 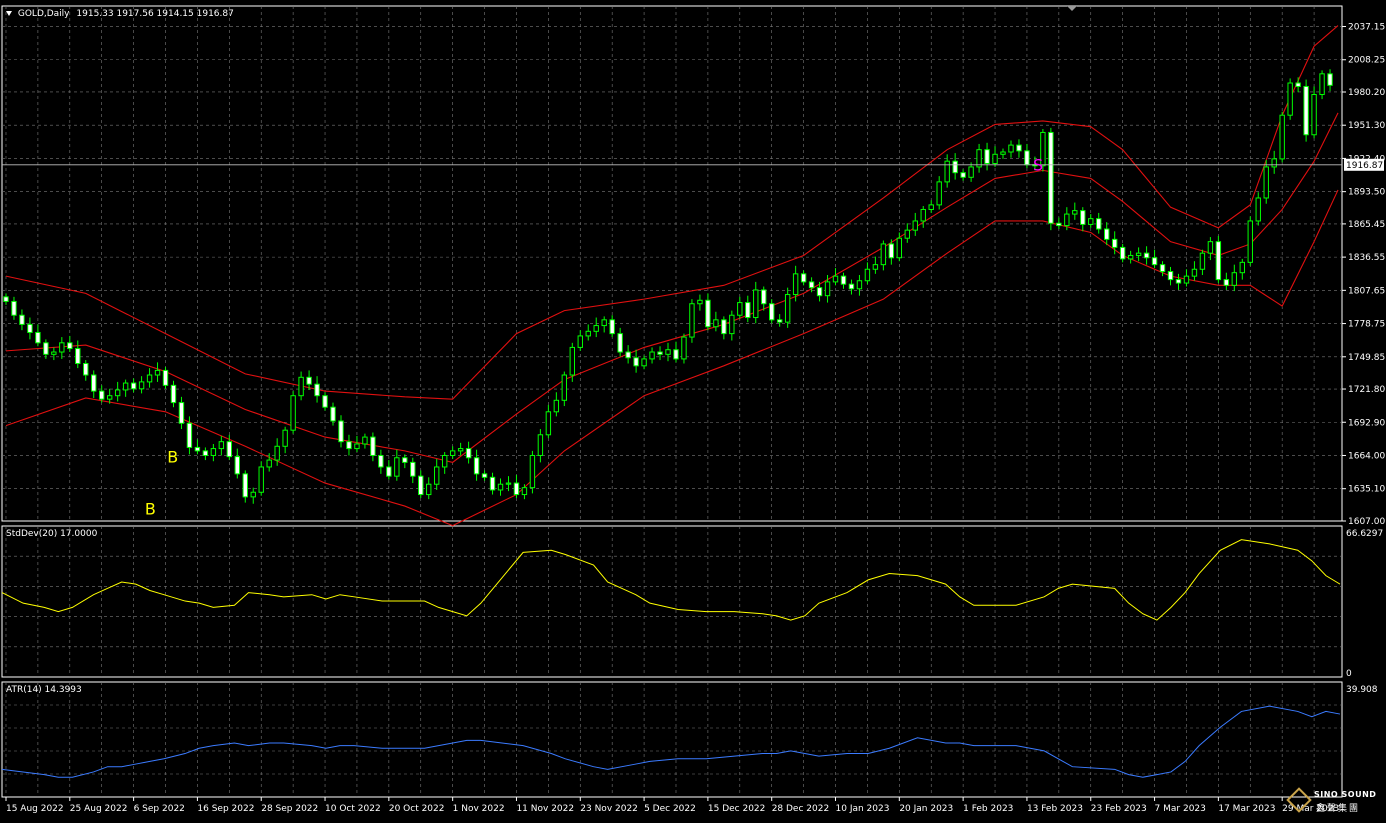 What do you see at coordinates (1366, 325) in the screenshot?
I see `price-tick-label: 1778.75` at bounding box center [1366, 325].